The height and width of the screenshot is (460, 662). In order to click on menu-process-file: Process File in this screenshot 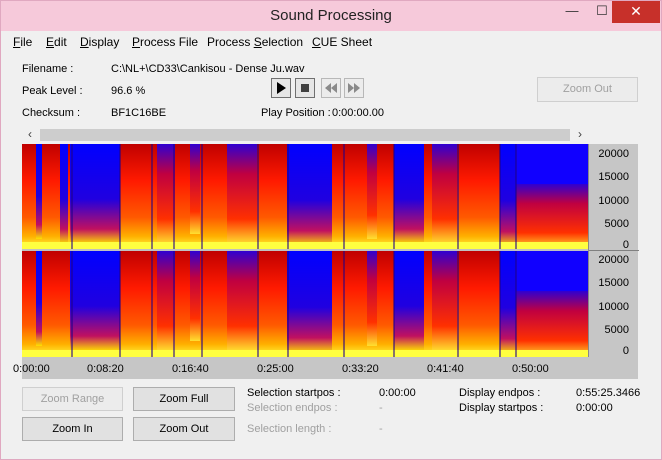, I will do `click(165, 42)`.